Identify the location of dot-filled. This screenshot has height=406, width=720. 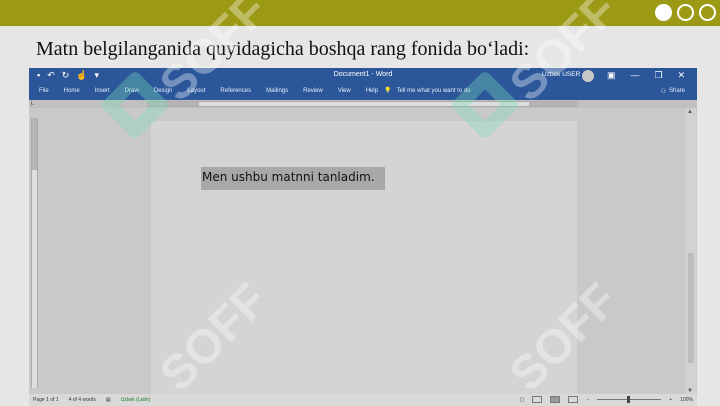
(663, 12).